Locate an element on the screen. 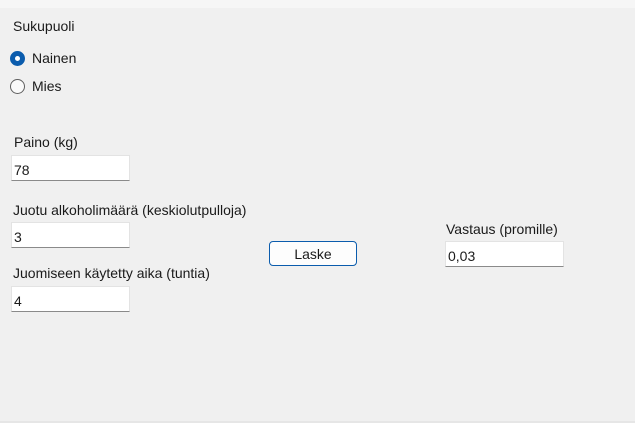 Image resolution: width=635 pixels, height=423 pixels. result-label: Vastaus (promille) is located at coordinates (502, 229).